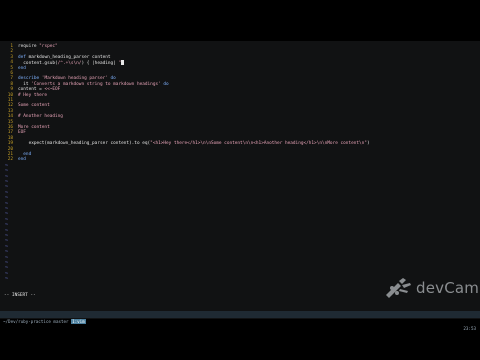 The height and width of the screenshot is (360, 480). I want to click on status-branch: master, so click(61, 321).